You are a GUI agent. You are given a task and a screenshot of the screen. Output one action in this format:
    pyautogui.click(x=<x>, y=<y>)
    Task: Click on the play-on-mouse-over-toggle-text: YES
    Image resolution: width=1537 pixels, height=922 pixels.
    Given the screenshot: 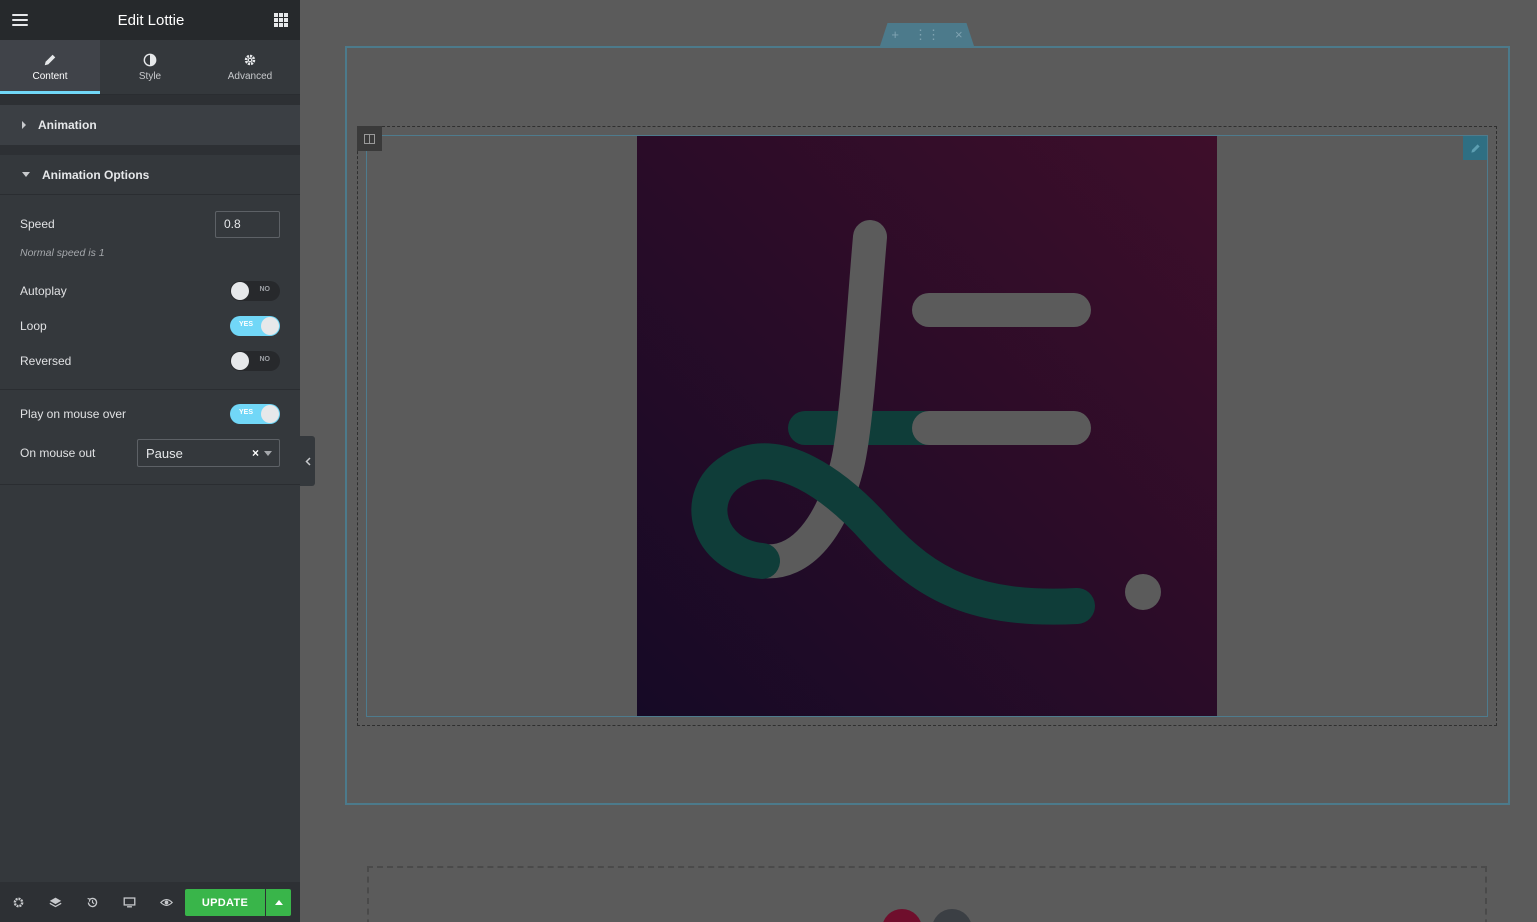 What is the action you would take?
    pyautogui.click(x=246, y=412)
    